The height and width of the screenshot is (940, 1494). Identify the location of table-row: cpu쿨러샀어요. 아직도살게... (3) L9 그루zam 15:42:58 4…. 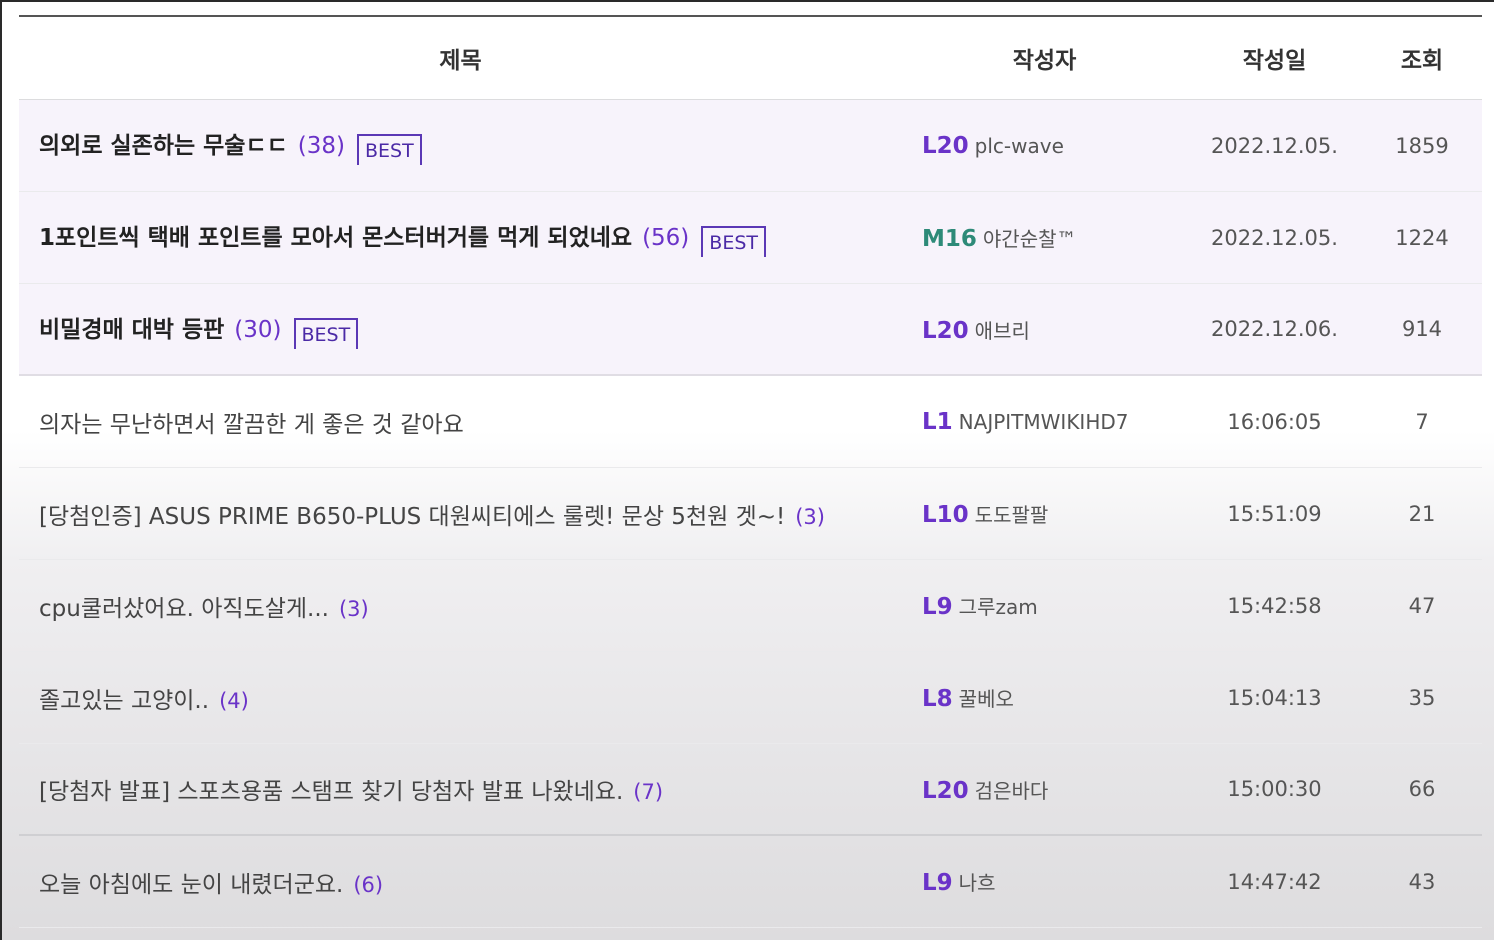
(750, 606).